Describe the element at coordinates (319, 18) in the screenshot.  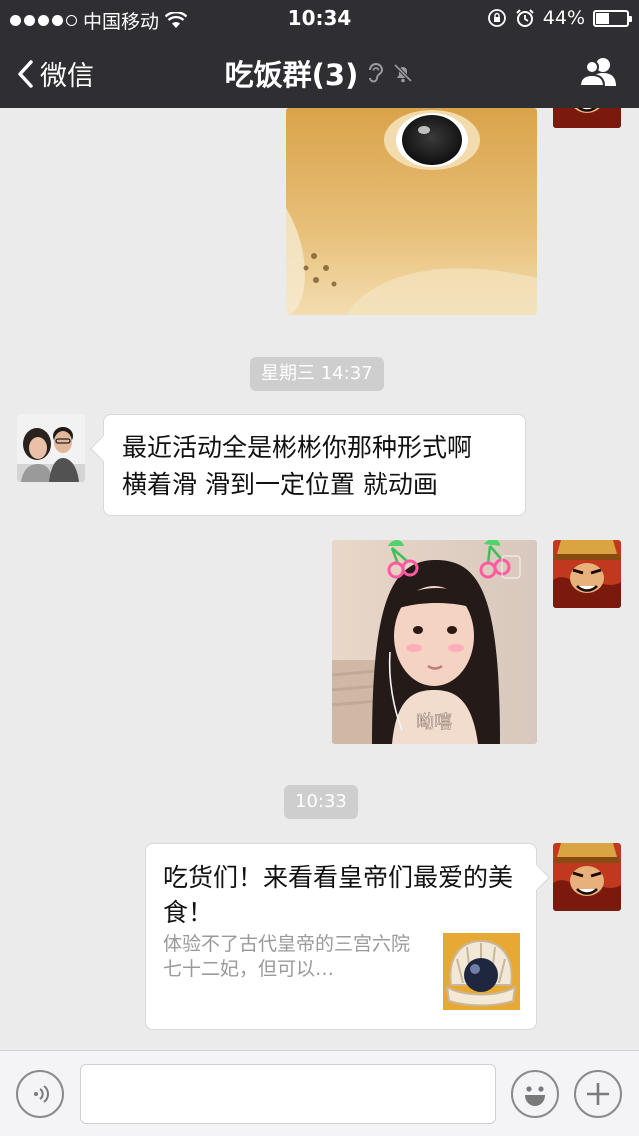
I see `status-bar: 中国移动 10:34 44%` at that location.